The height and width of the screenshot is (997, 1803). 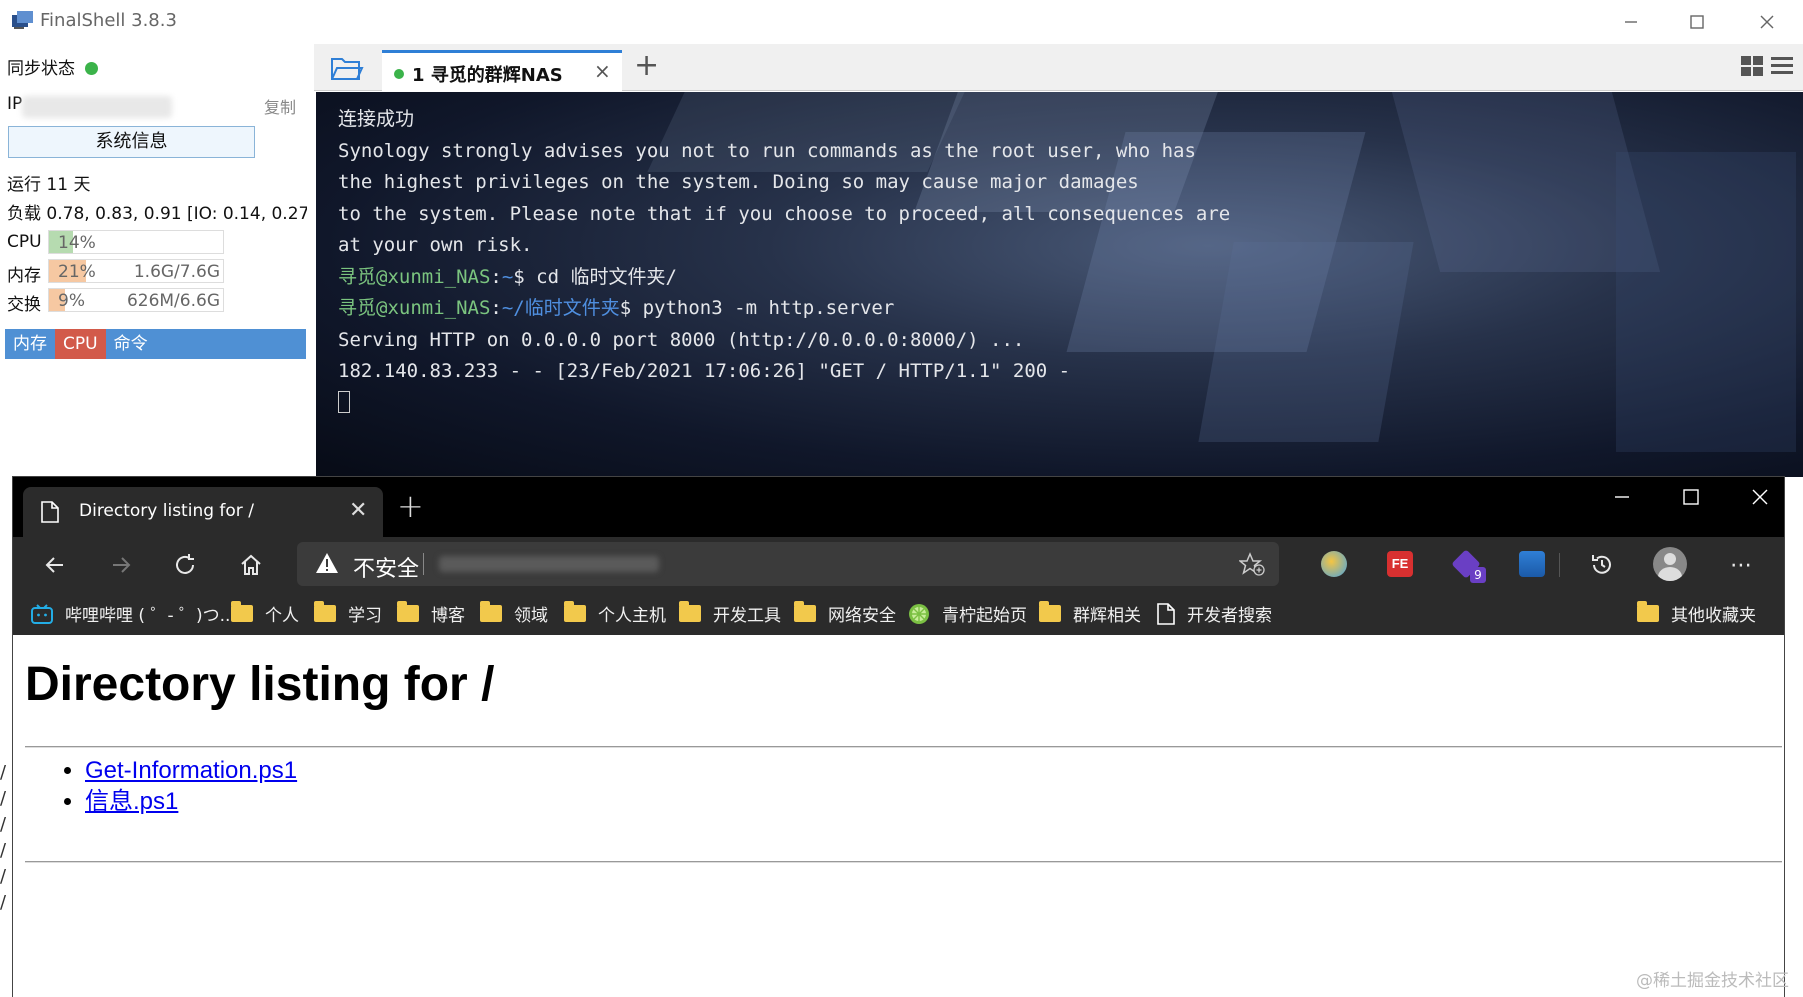 I want to click on bookmark-label: 个人主机, so click(x=632, y=616).